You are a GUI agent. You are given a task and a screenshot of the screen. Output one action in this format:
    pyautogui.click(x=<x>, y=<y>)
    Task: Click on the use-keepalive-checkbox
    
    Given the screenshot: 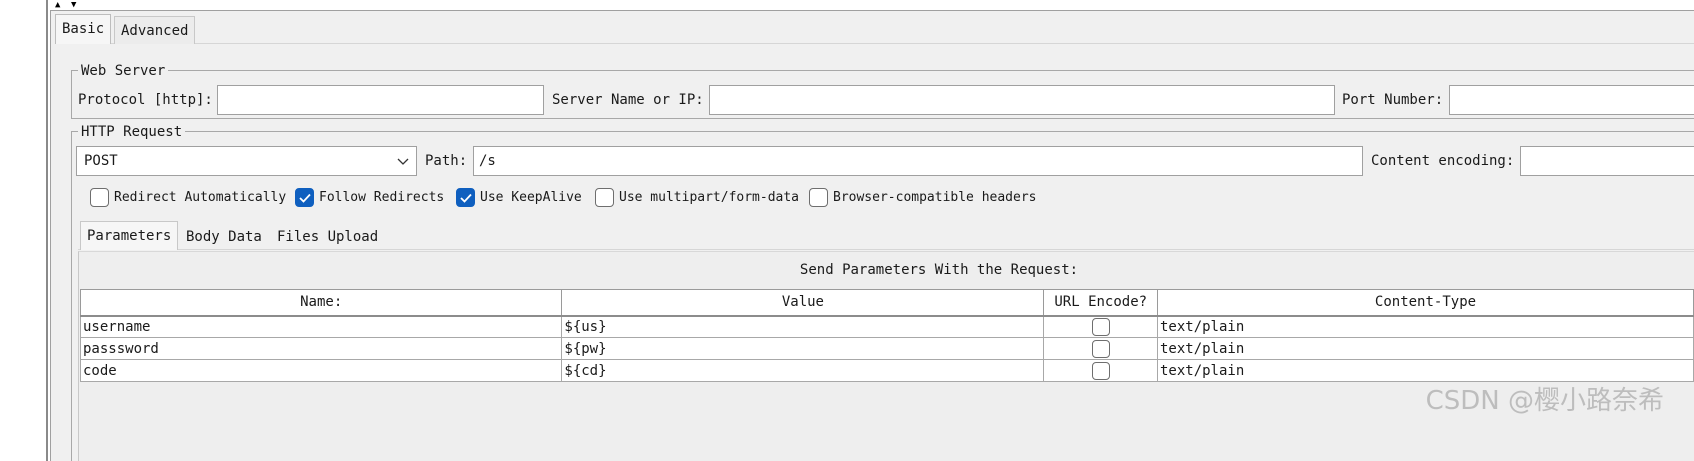 What is the action you would take?
    pyautogui.click(x=465, y=197)
    